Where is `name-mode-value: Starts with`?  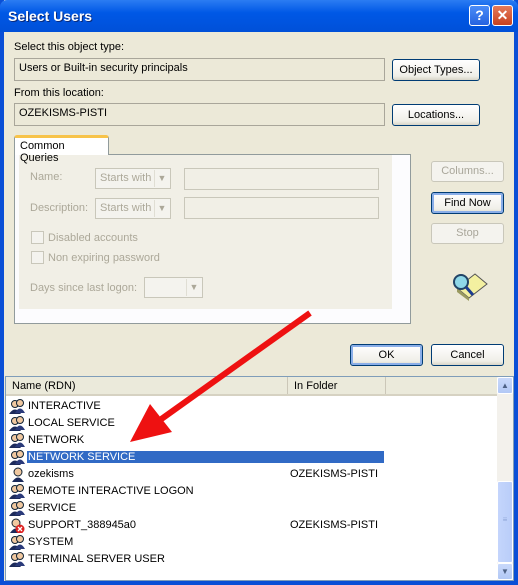 name-mode-value: Starts with is located at coordinates (126, 178).